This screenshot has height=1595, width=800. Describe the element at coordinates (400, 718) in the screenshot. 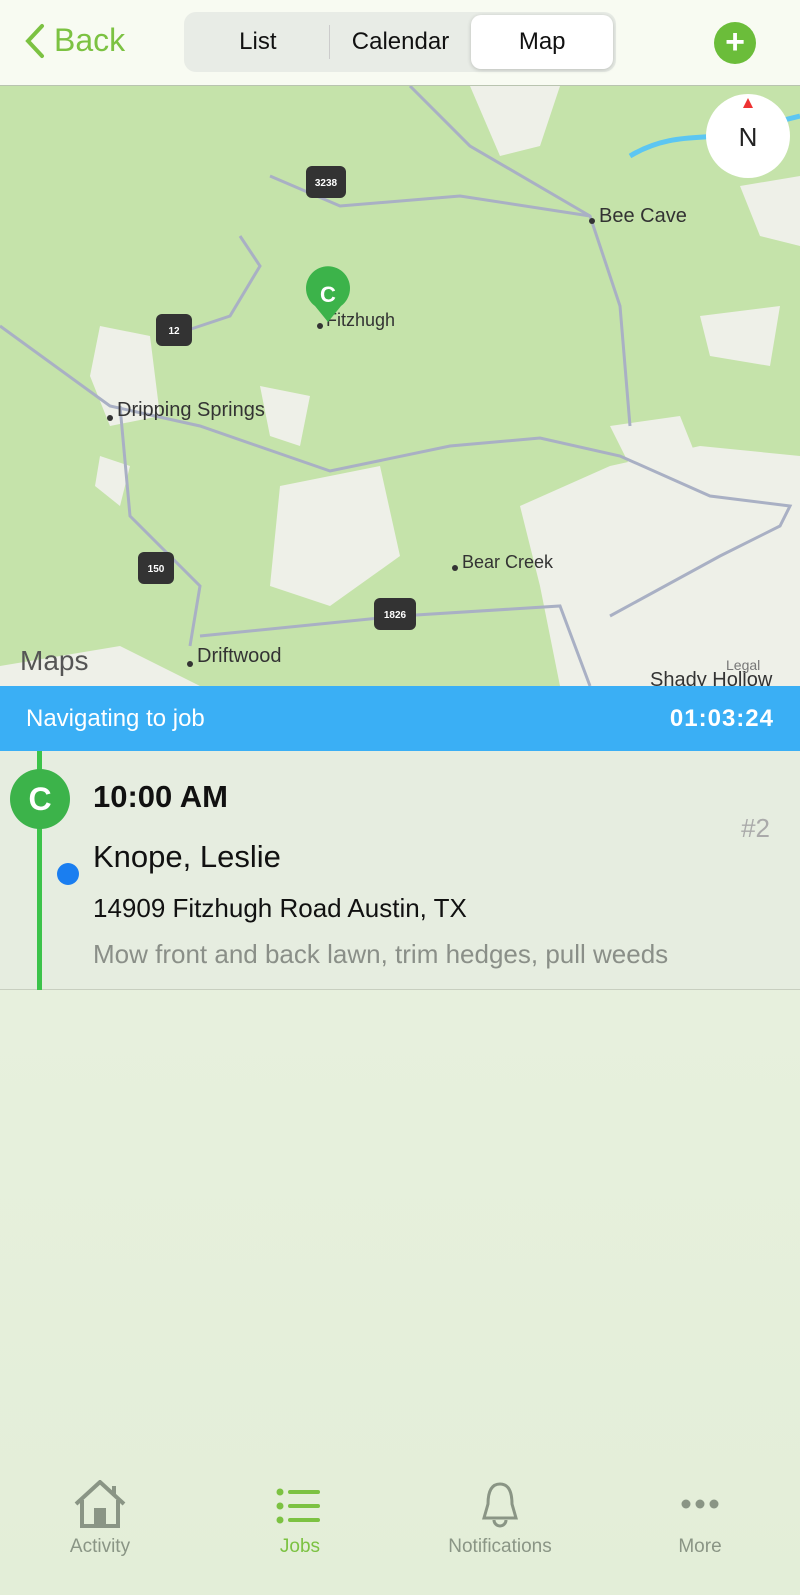

I see `navigation-banner: Navigating to job 01:03:24` at that location.